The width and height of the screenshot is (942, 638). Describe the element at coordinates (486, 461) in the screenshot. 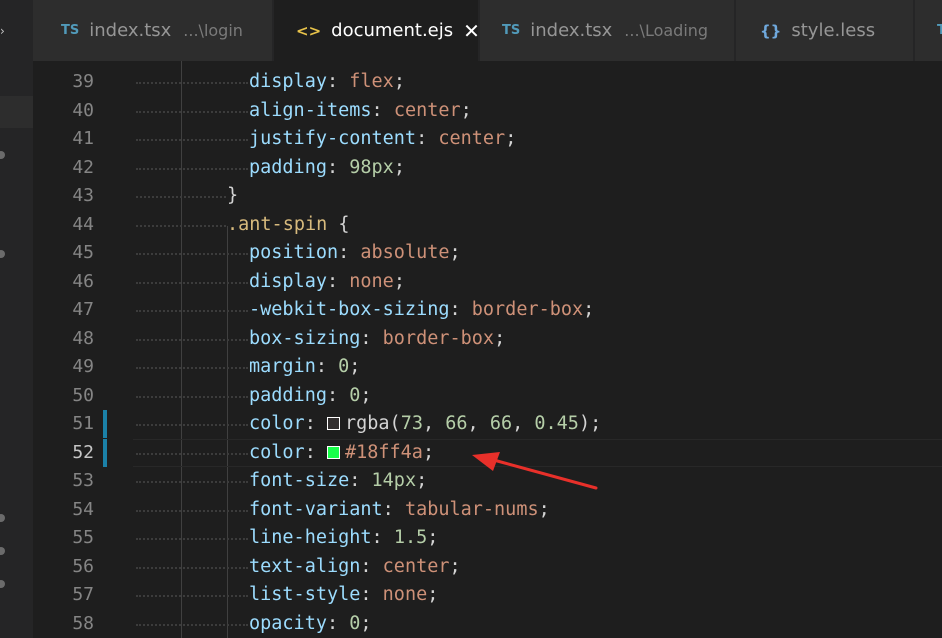

I see `arrow-head` at that location.